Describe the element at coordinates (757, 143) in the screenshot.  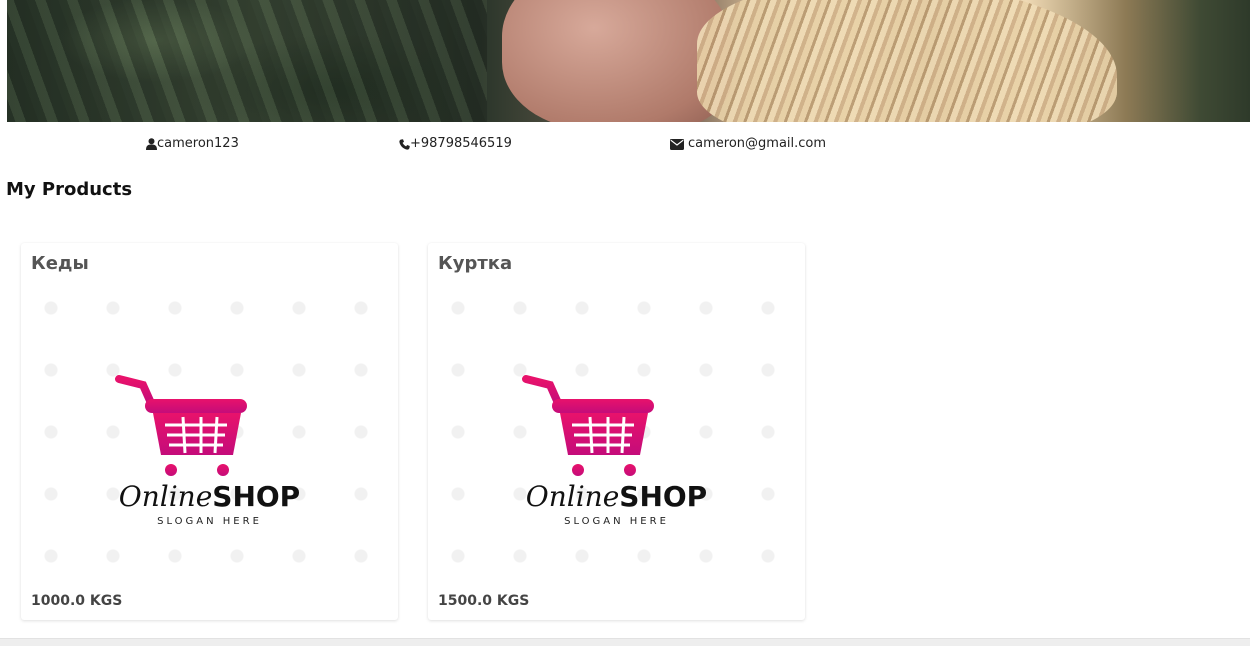
I see `email-text: cameron@gmail.com` at that location.